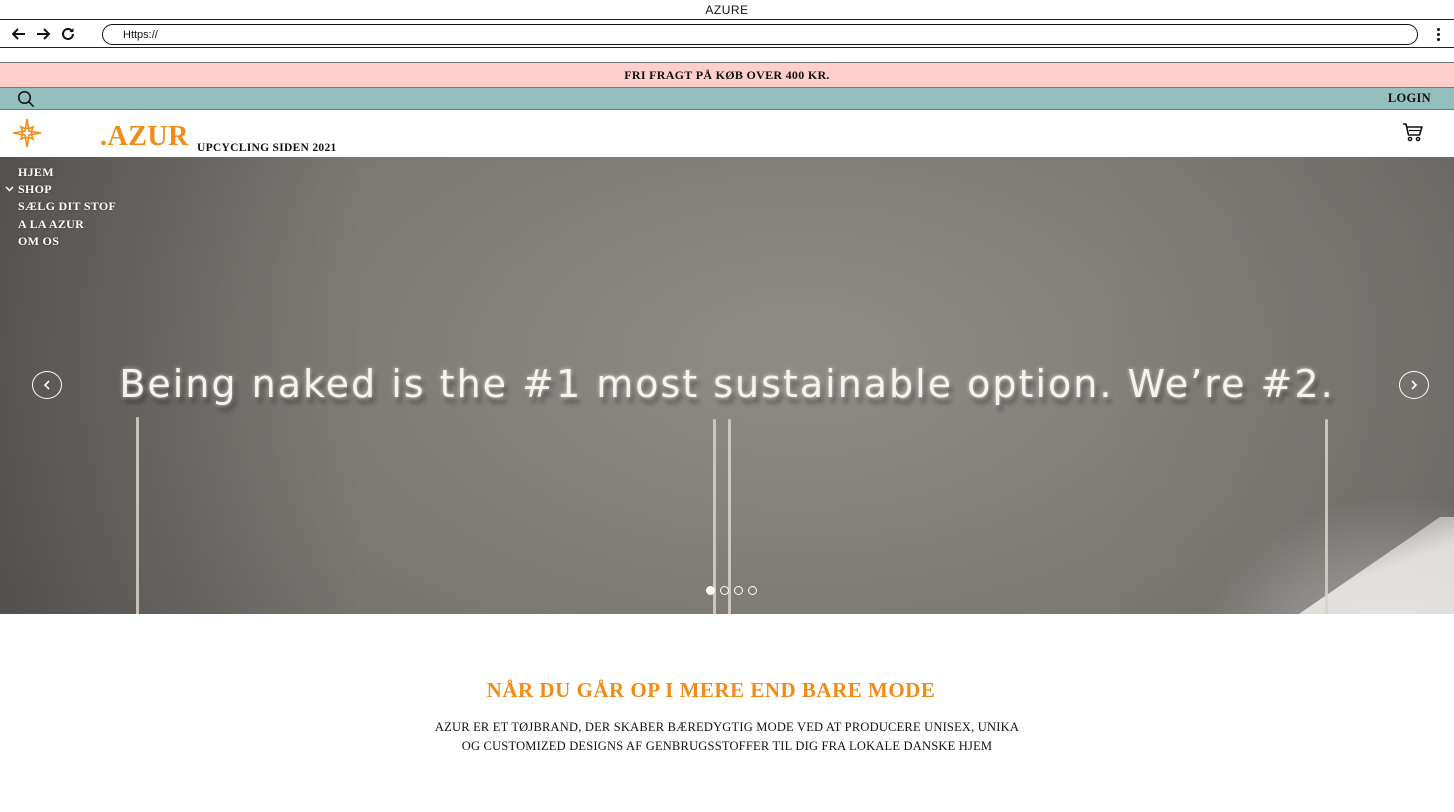 The width and height of the screenshot is (1454, 812). What do you see at coordinates (1409, 98) in the screenshot?
I see `login-link: LOGIN` at bounding box center [1409, 98].